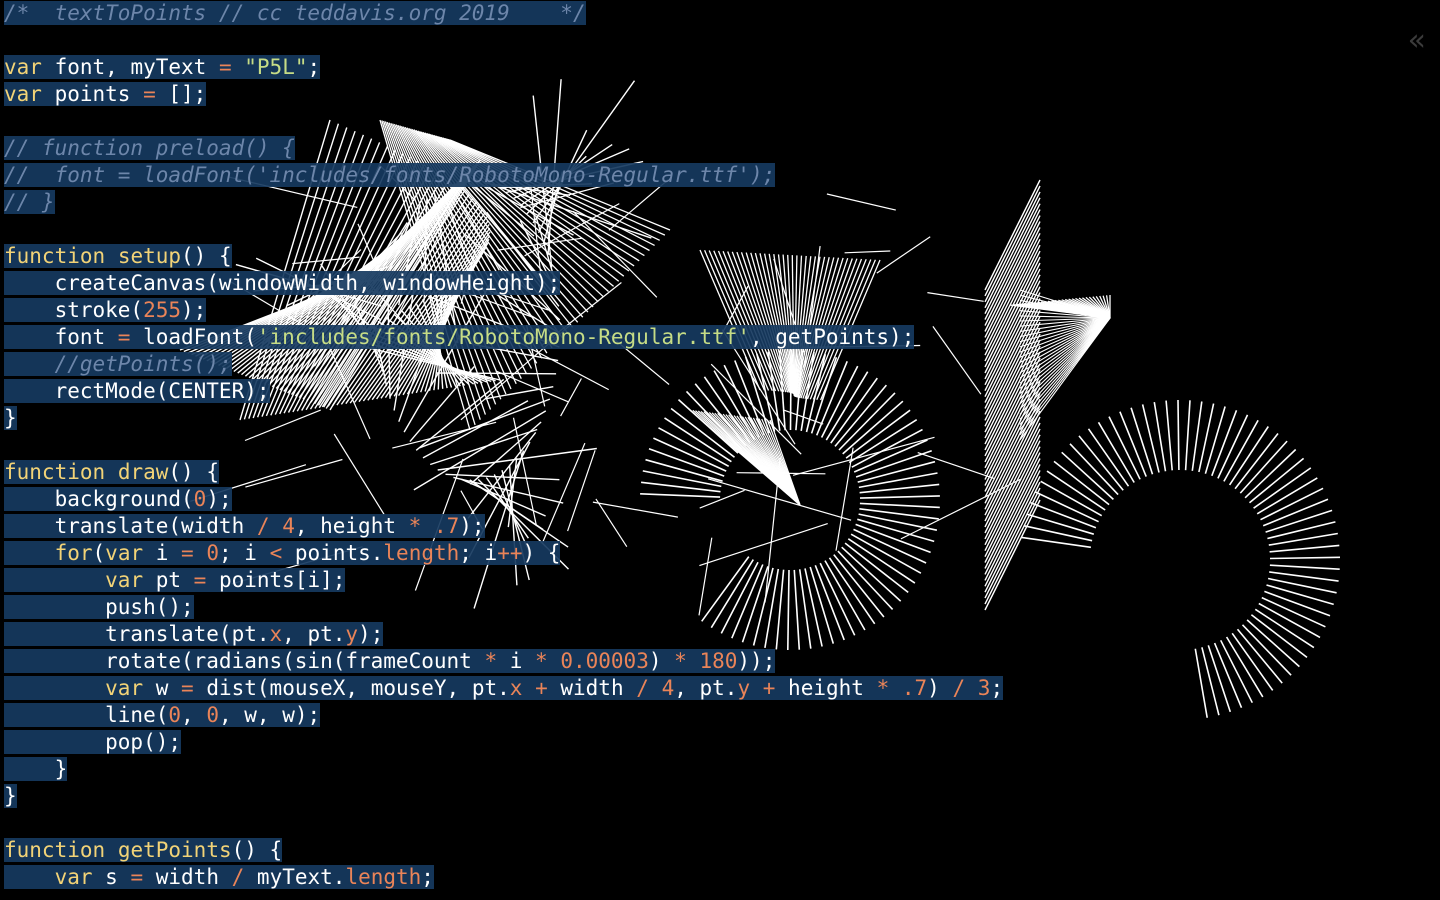 Image resolution: width=1440 pixels, height=900 pixels. I want to click on code-line: translate(pt.x, pt.y);, so click(503, 634).